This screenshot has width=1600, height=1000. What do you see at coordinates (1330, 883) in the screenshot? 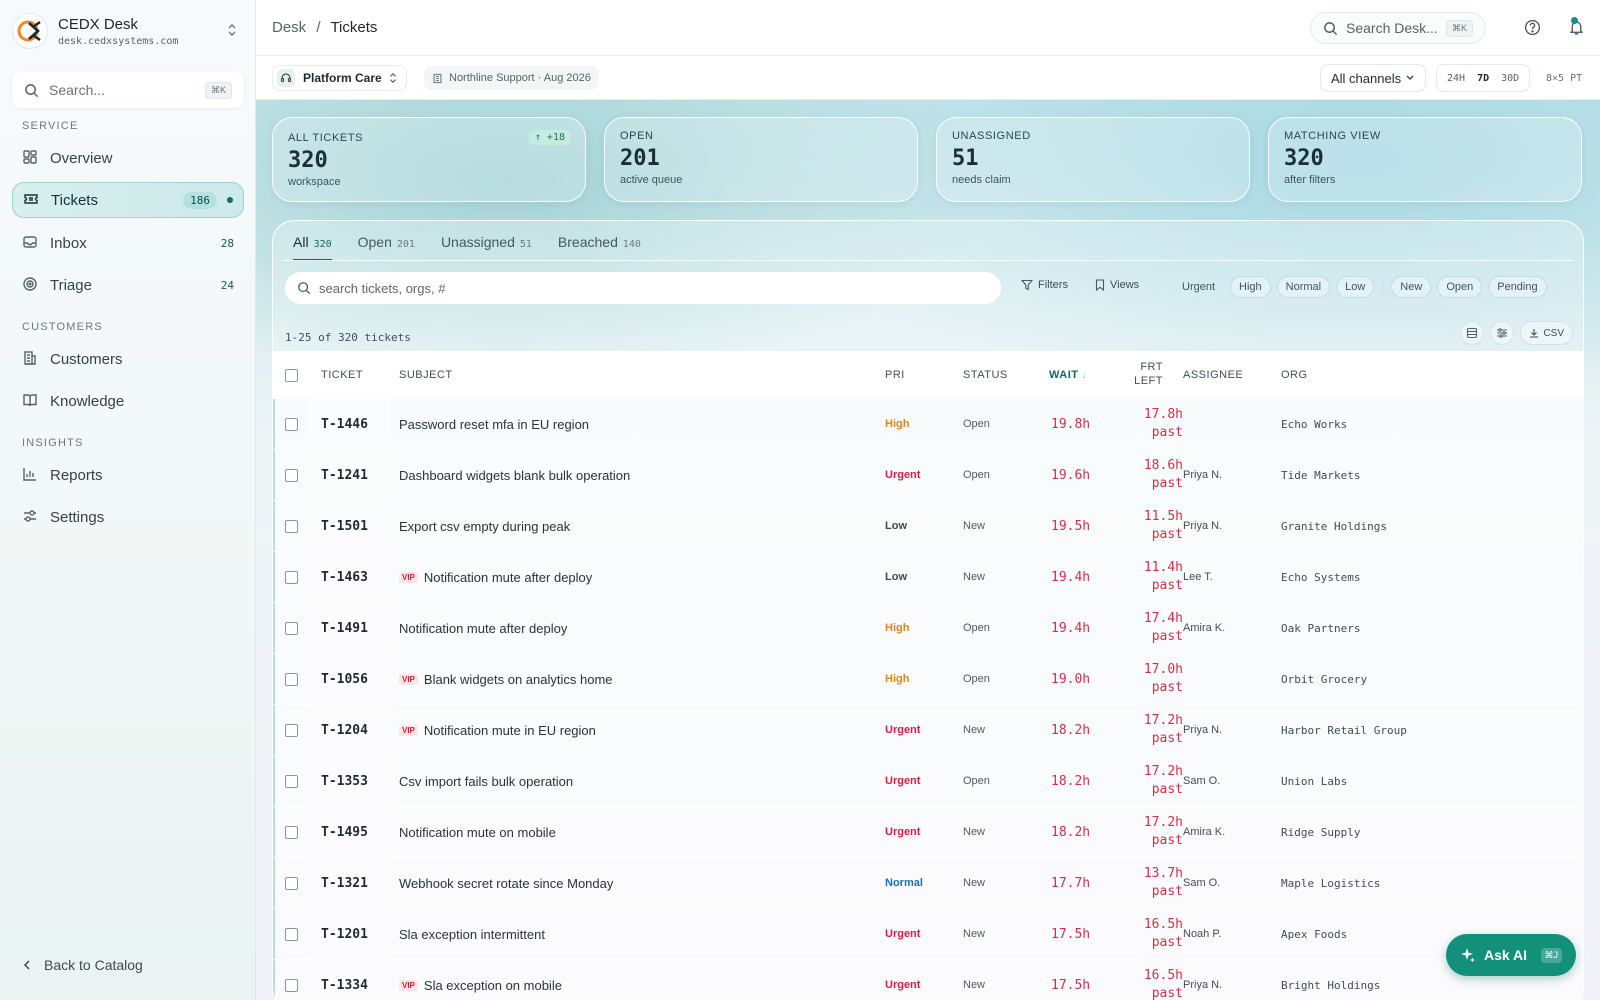
I see `org-name: Maple Logistics` at bounding box center [1330, 883].